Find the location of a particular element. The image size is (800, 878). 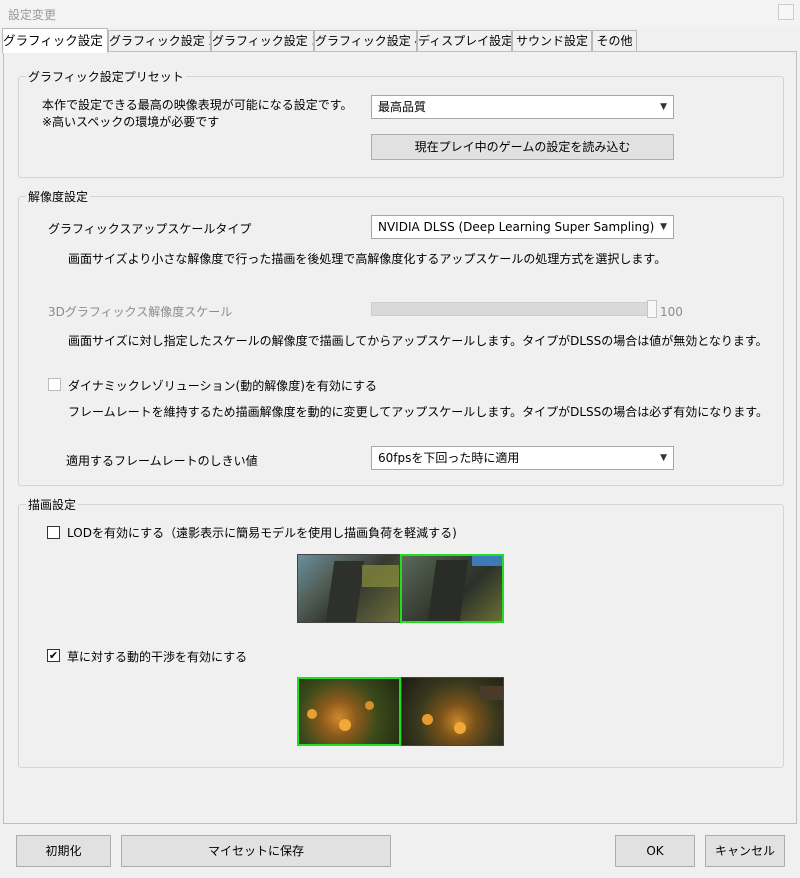

cancel-button: キャンセル is located at coordinates (745, 851).